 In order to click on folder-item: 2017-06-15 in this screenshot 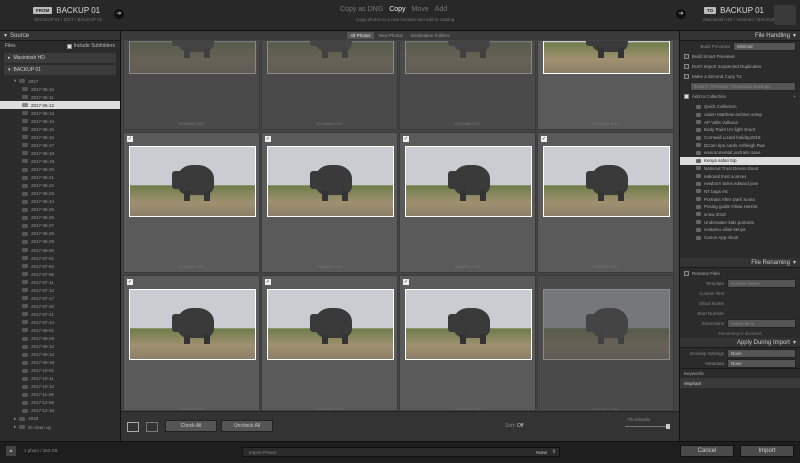, I will do `click(60, 129)`.